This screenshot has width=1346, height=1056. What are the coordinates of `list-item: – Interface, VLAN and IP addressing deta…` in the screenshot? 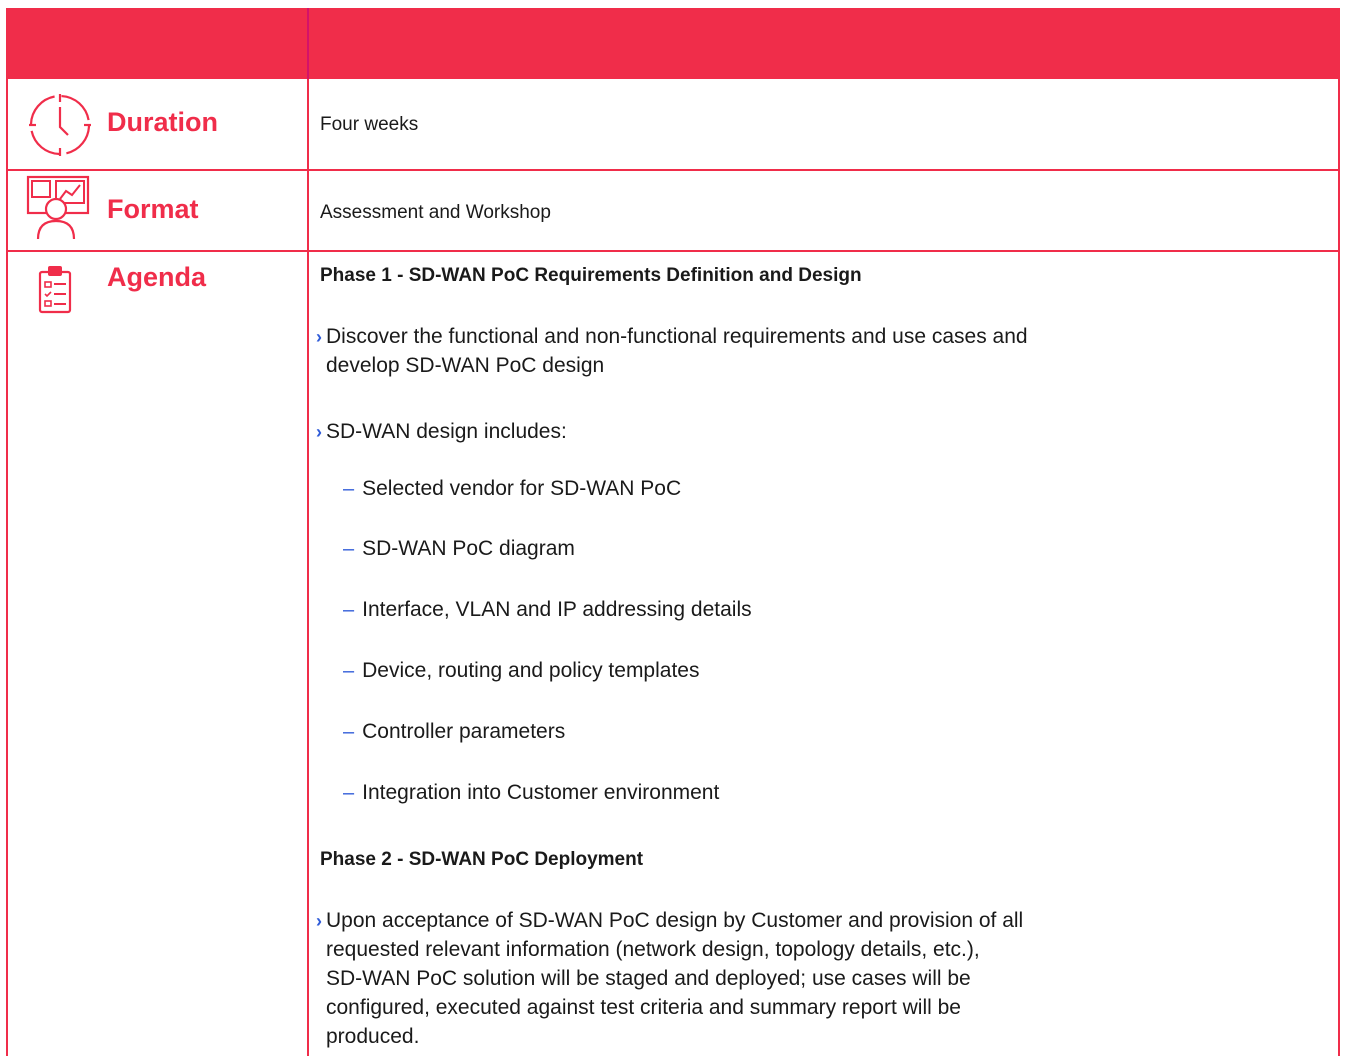 It's located at (547, 610).